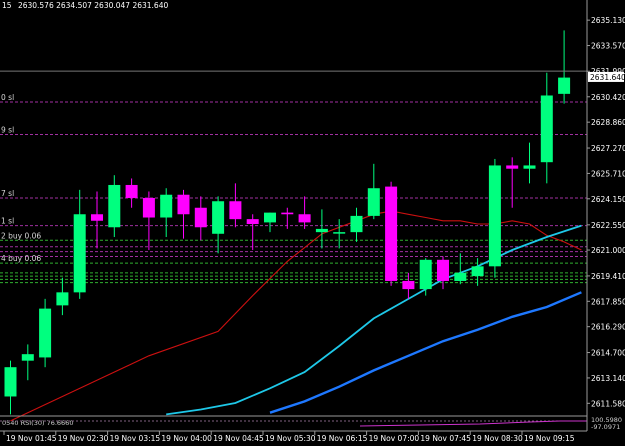  What do you see at coordinates (342, 438) in the screenshot?
I see `time-tick-label: 19 Nov 06:15` at bounding box center [342, 438].